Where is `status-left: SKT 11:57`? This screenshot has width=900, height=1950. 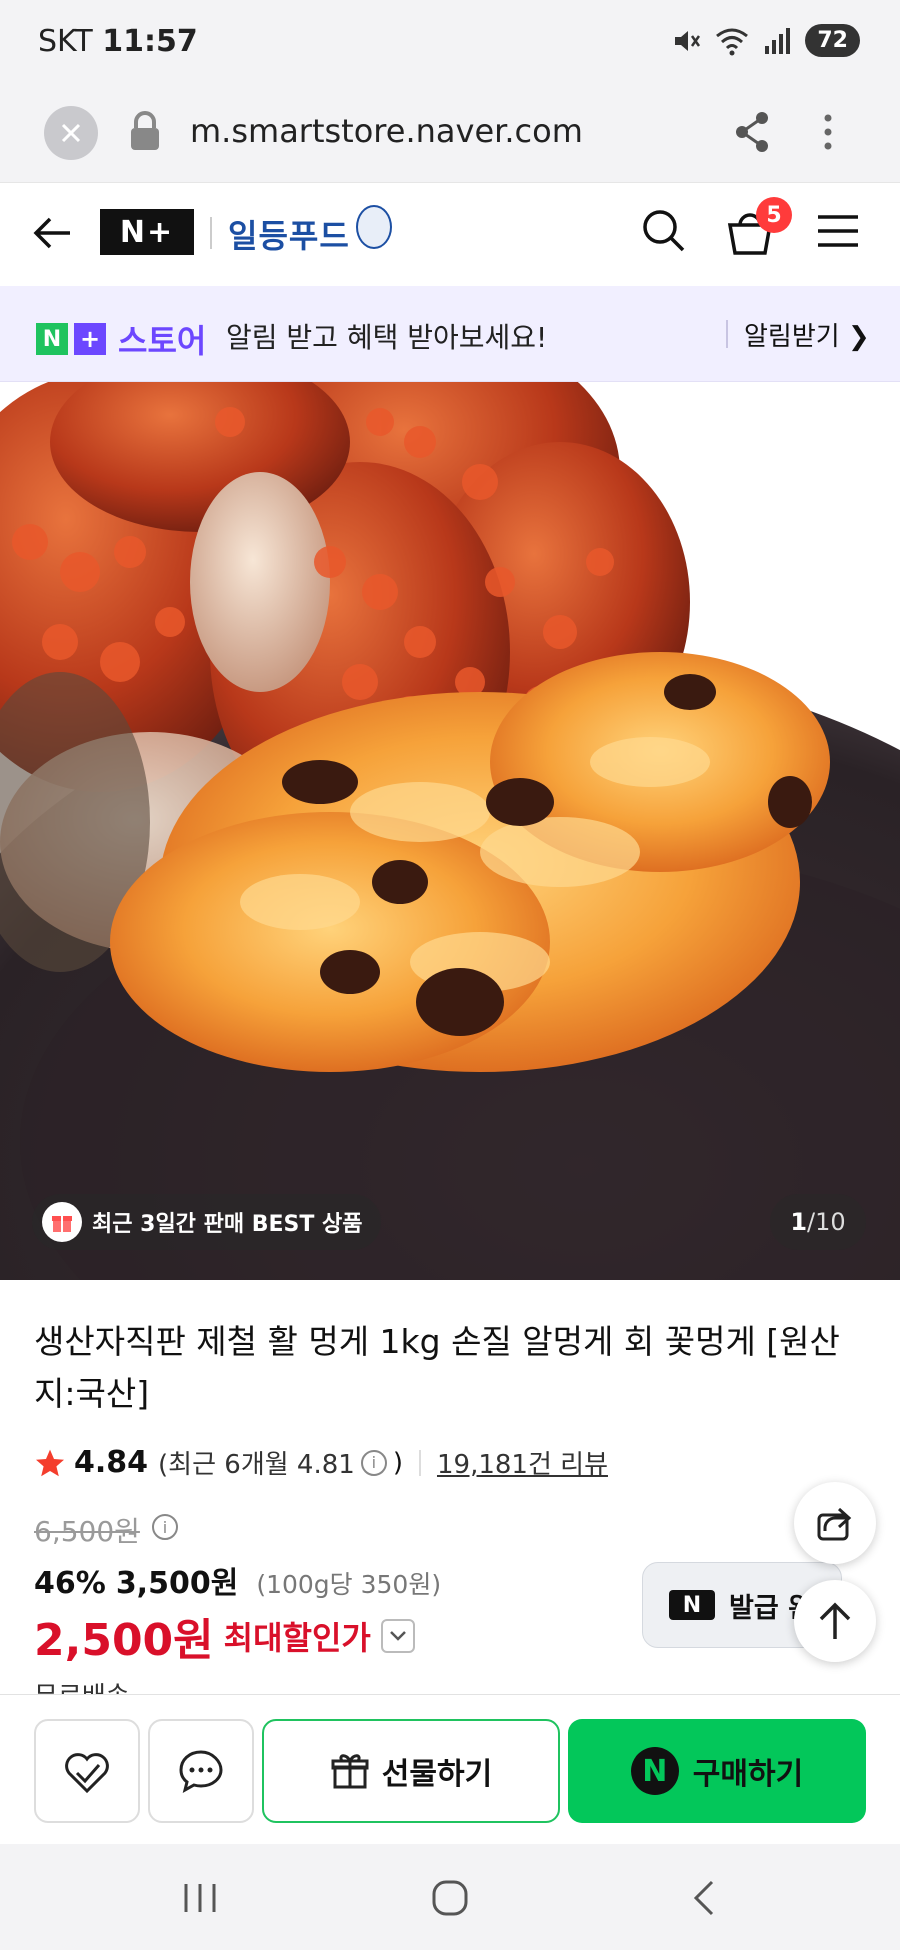
status-left: SKT 11:57 is located at coordinates (118, 41).